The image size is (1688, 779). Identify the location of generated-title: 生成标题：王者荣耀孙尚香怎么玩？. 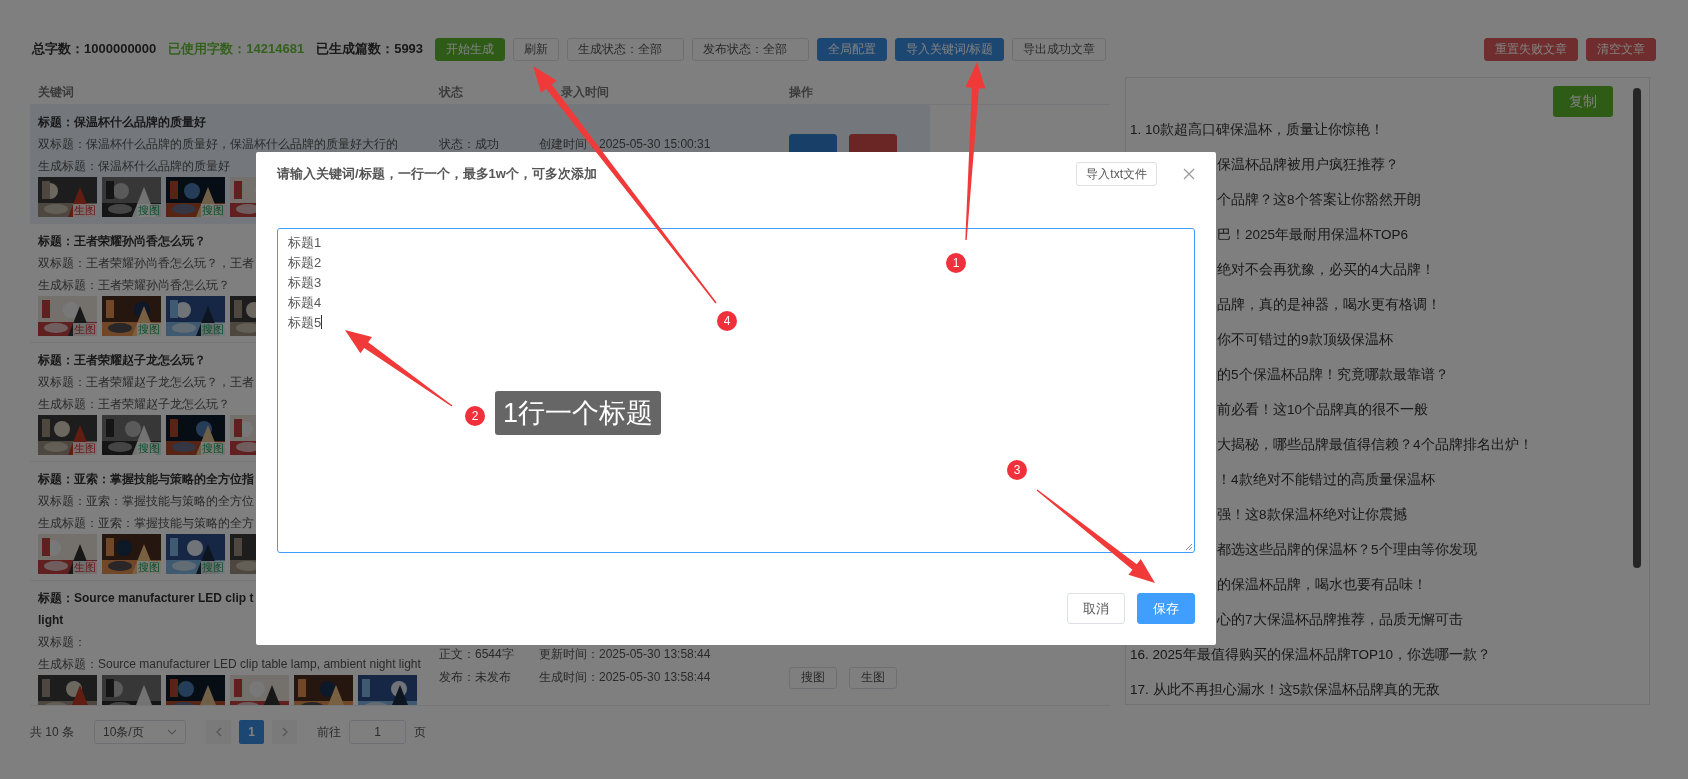
(134, 285).